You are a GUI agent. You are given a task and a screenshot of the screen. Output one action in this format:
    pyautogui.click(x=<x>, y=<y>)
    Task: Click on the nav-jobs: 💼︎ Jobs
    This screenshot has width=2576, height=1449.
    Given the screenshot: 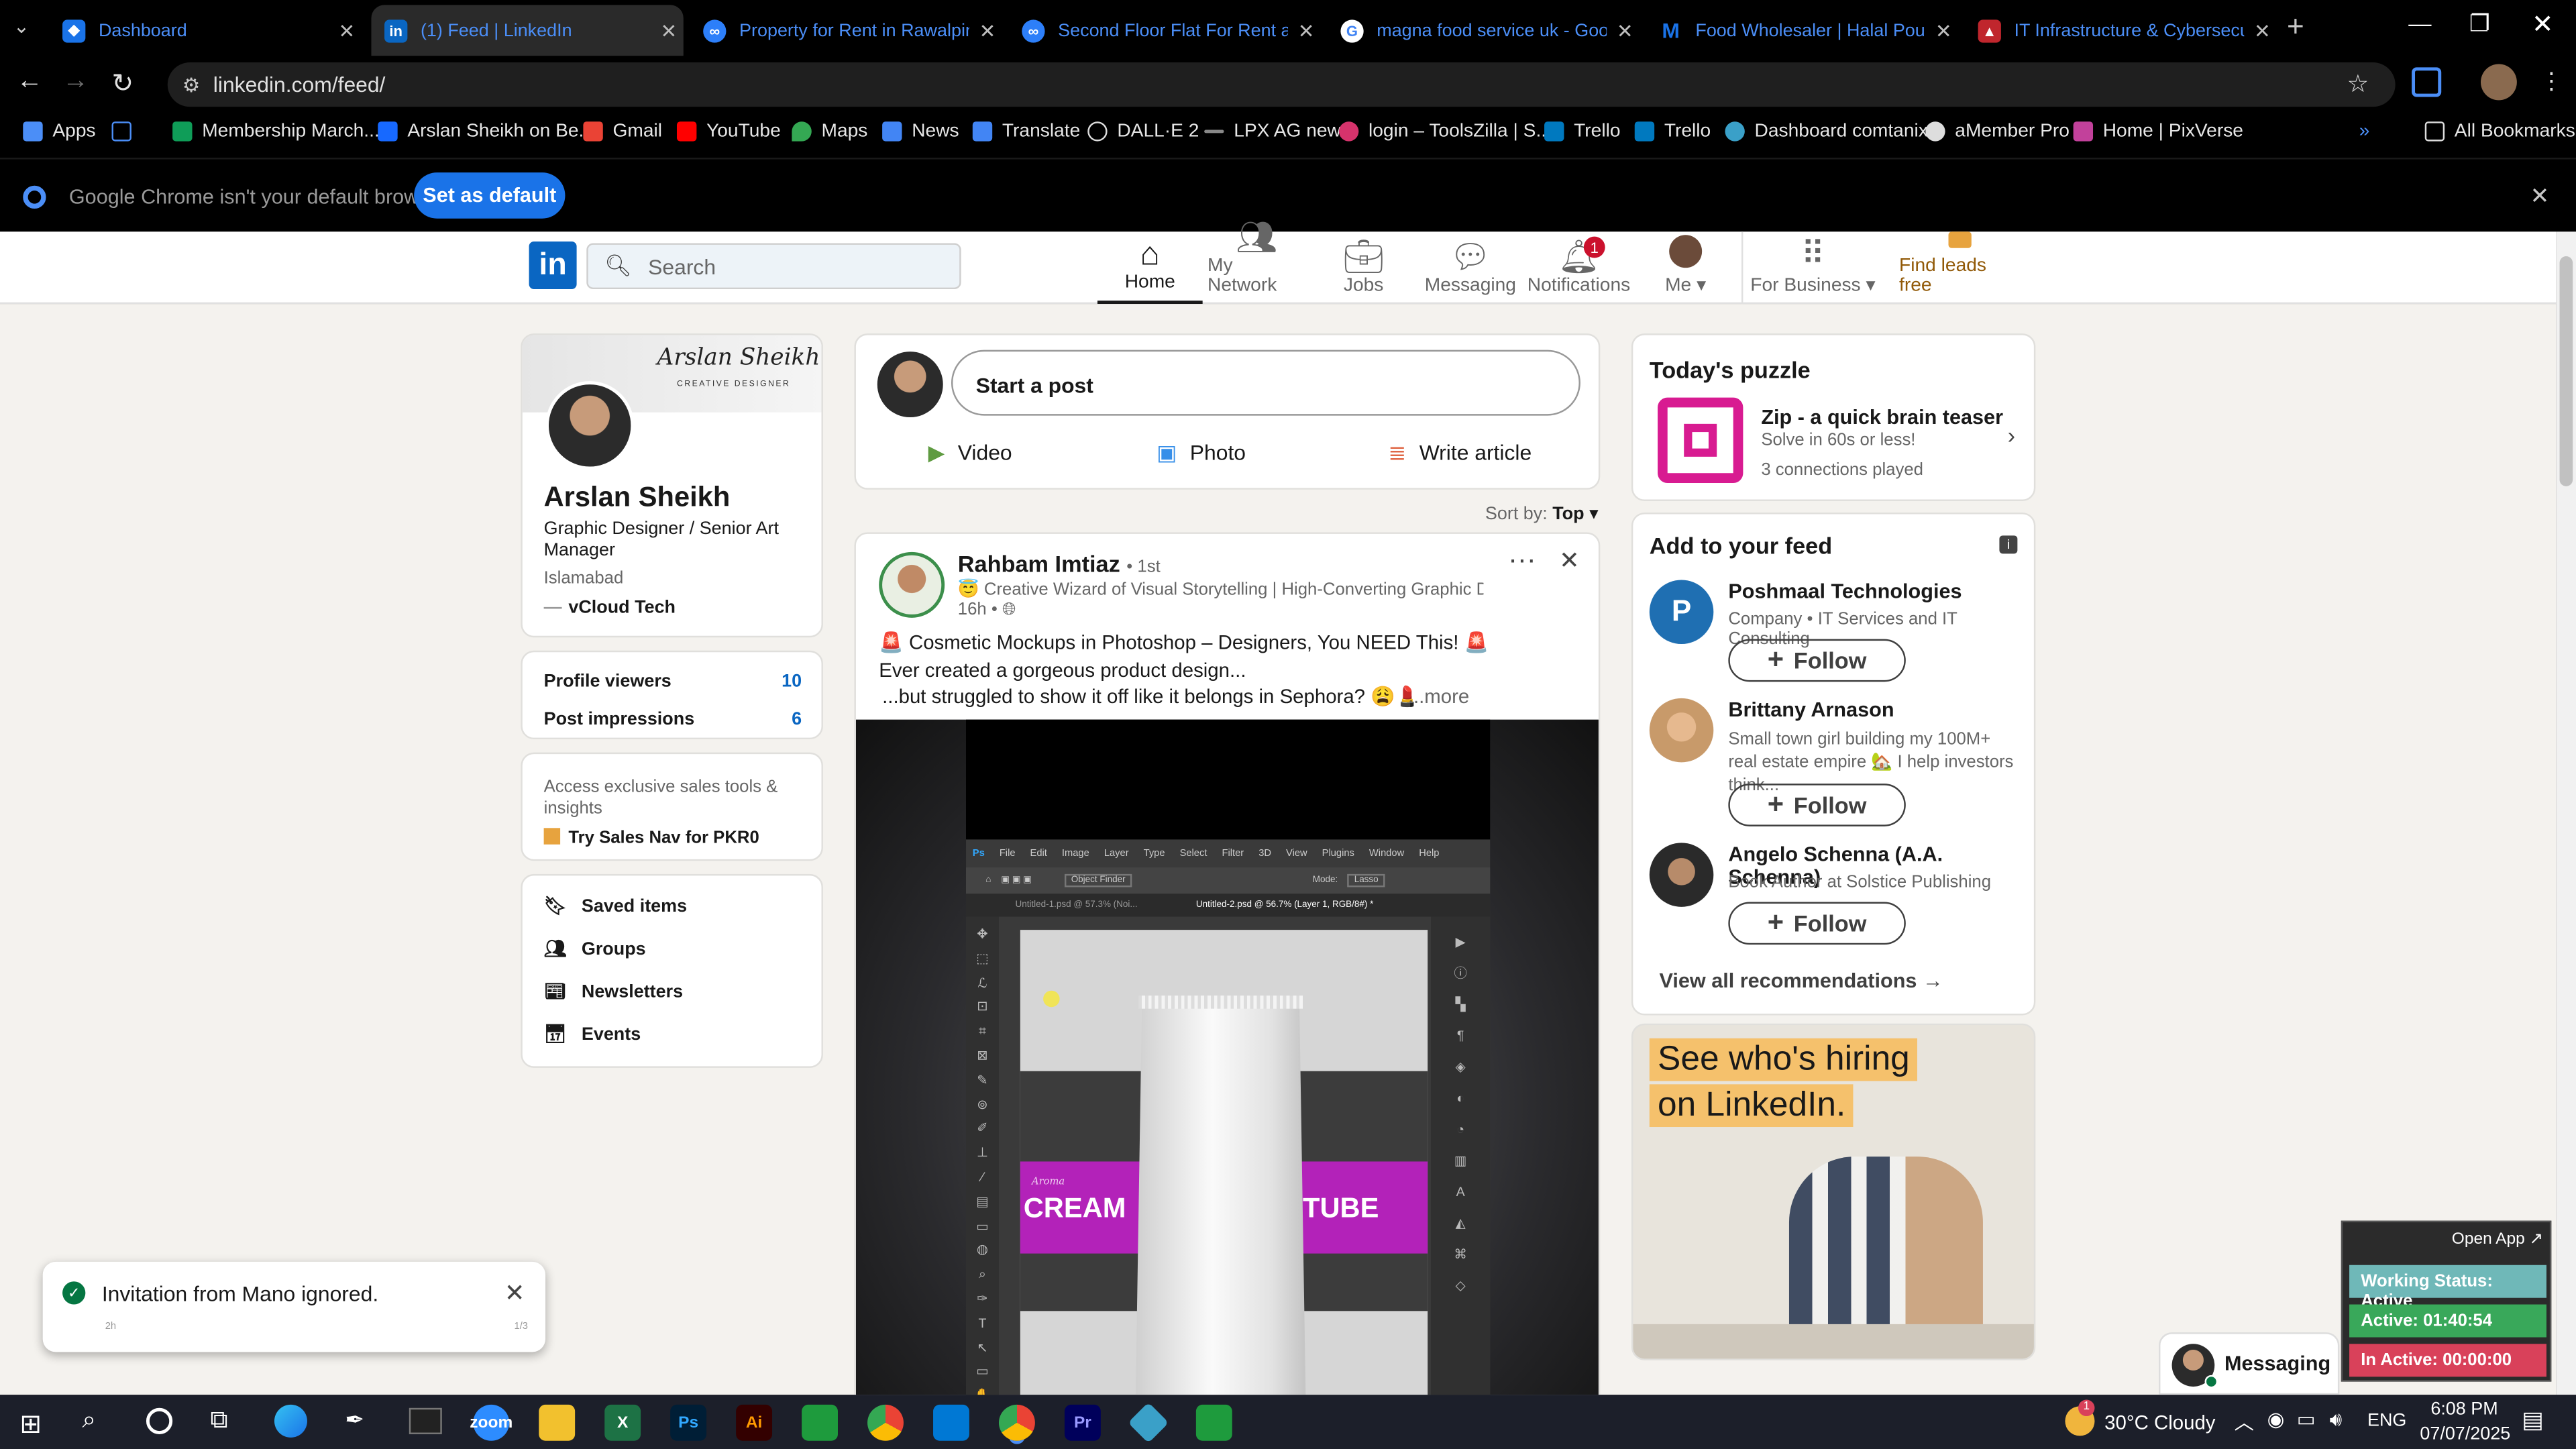 What is the action you would take?
    pyautogui.click(x=1364, y=267)
    